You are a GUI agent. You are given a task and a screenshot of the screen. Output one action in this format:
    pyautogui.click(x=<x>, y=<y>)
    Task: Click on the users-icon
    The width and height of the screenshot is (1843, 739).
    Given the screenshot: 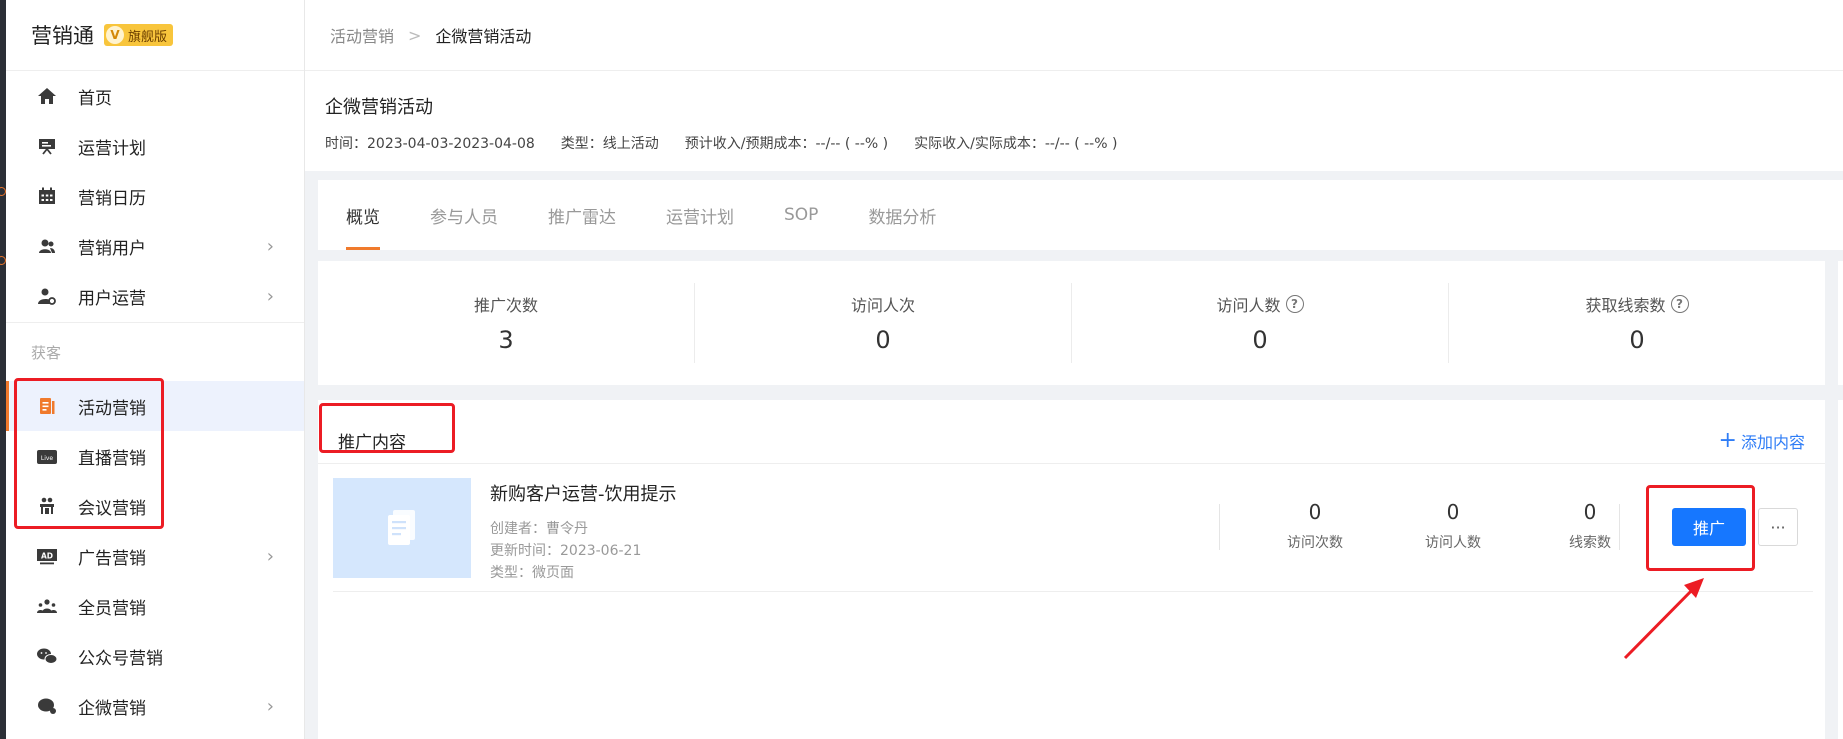 What is the action you would take?
    pyautogui.click(x=47, y=246)
    